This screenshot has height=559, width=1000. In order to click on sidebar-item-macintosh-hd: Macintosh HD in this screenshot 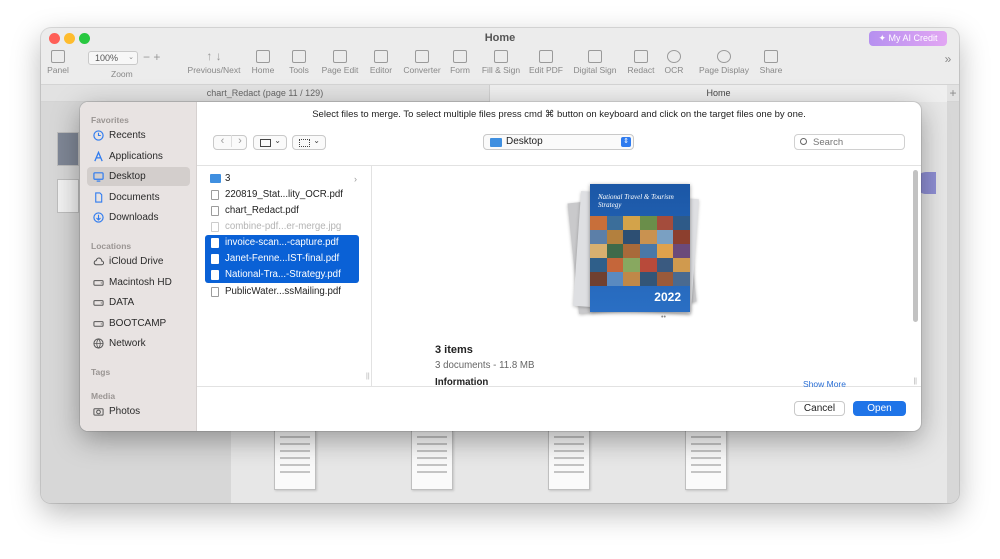, I will do `click(138, 282)`.